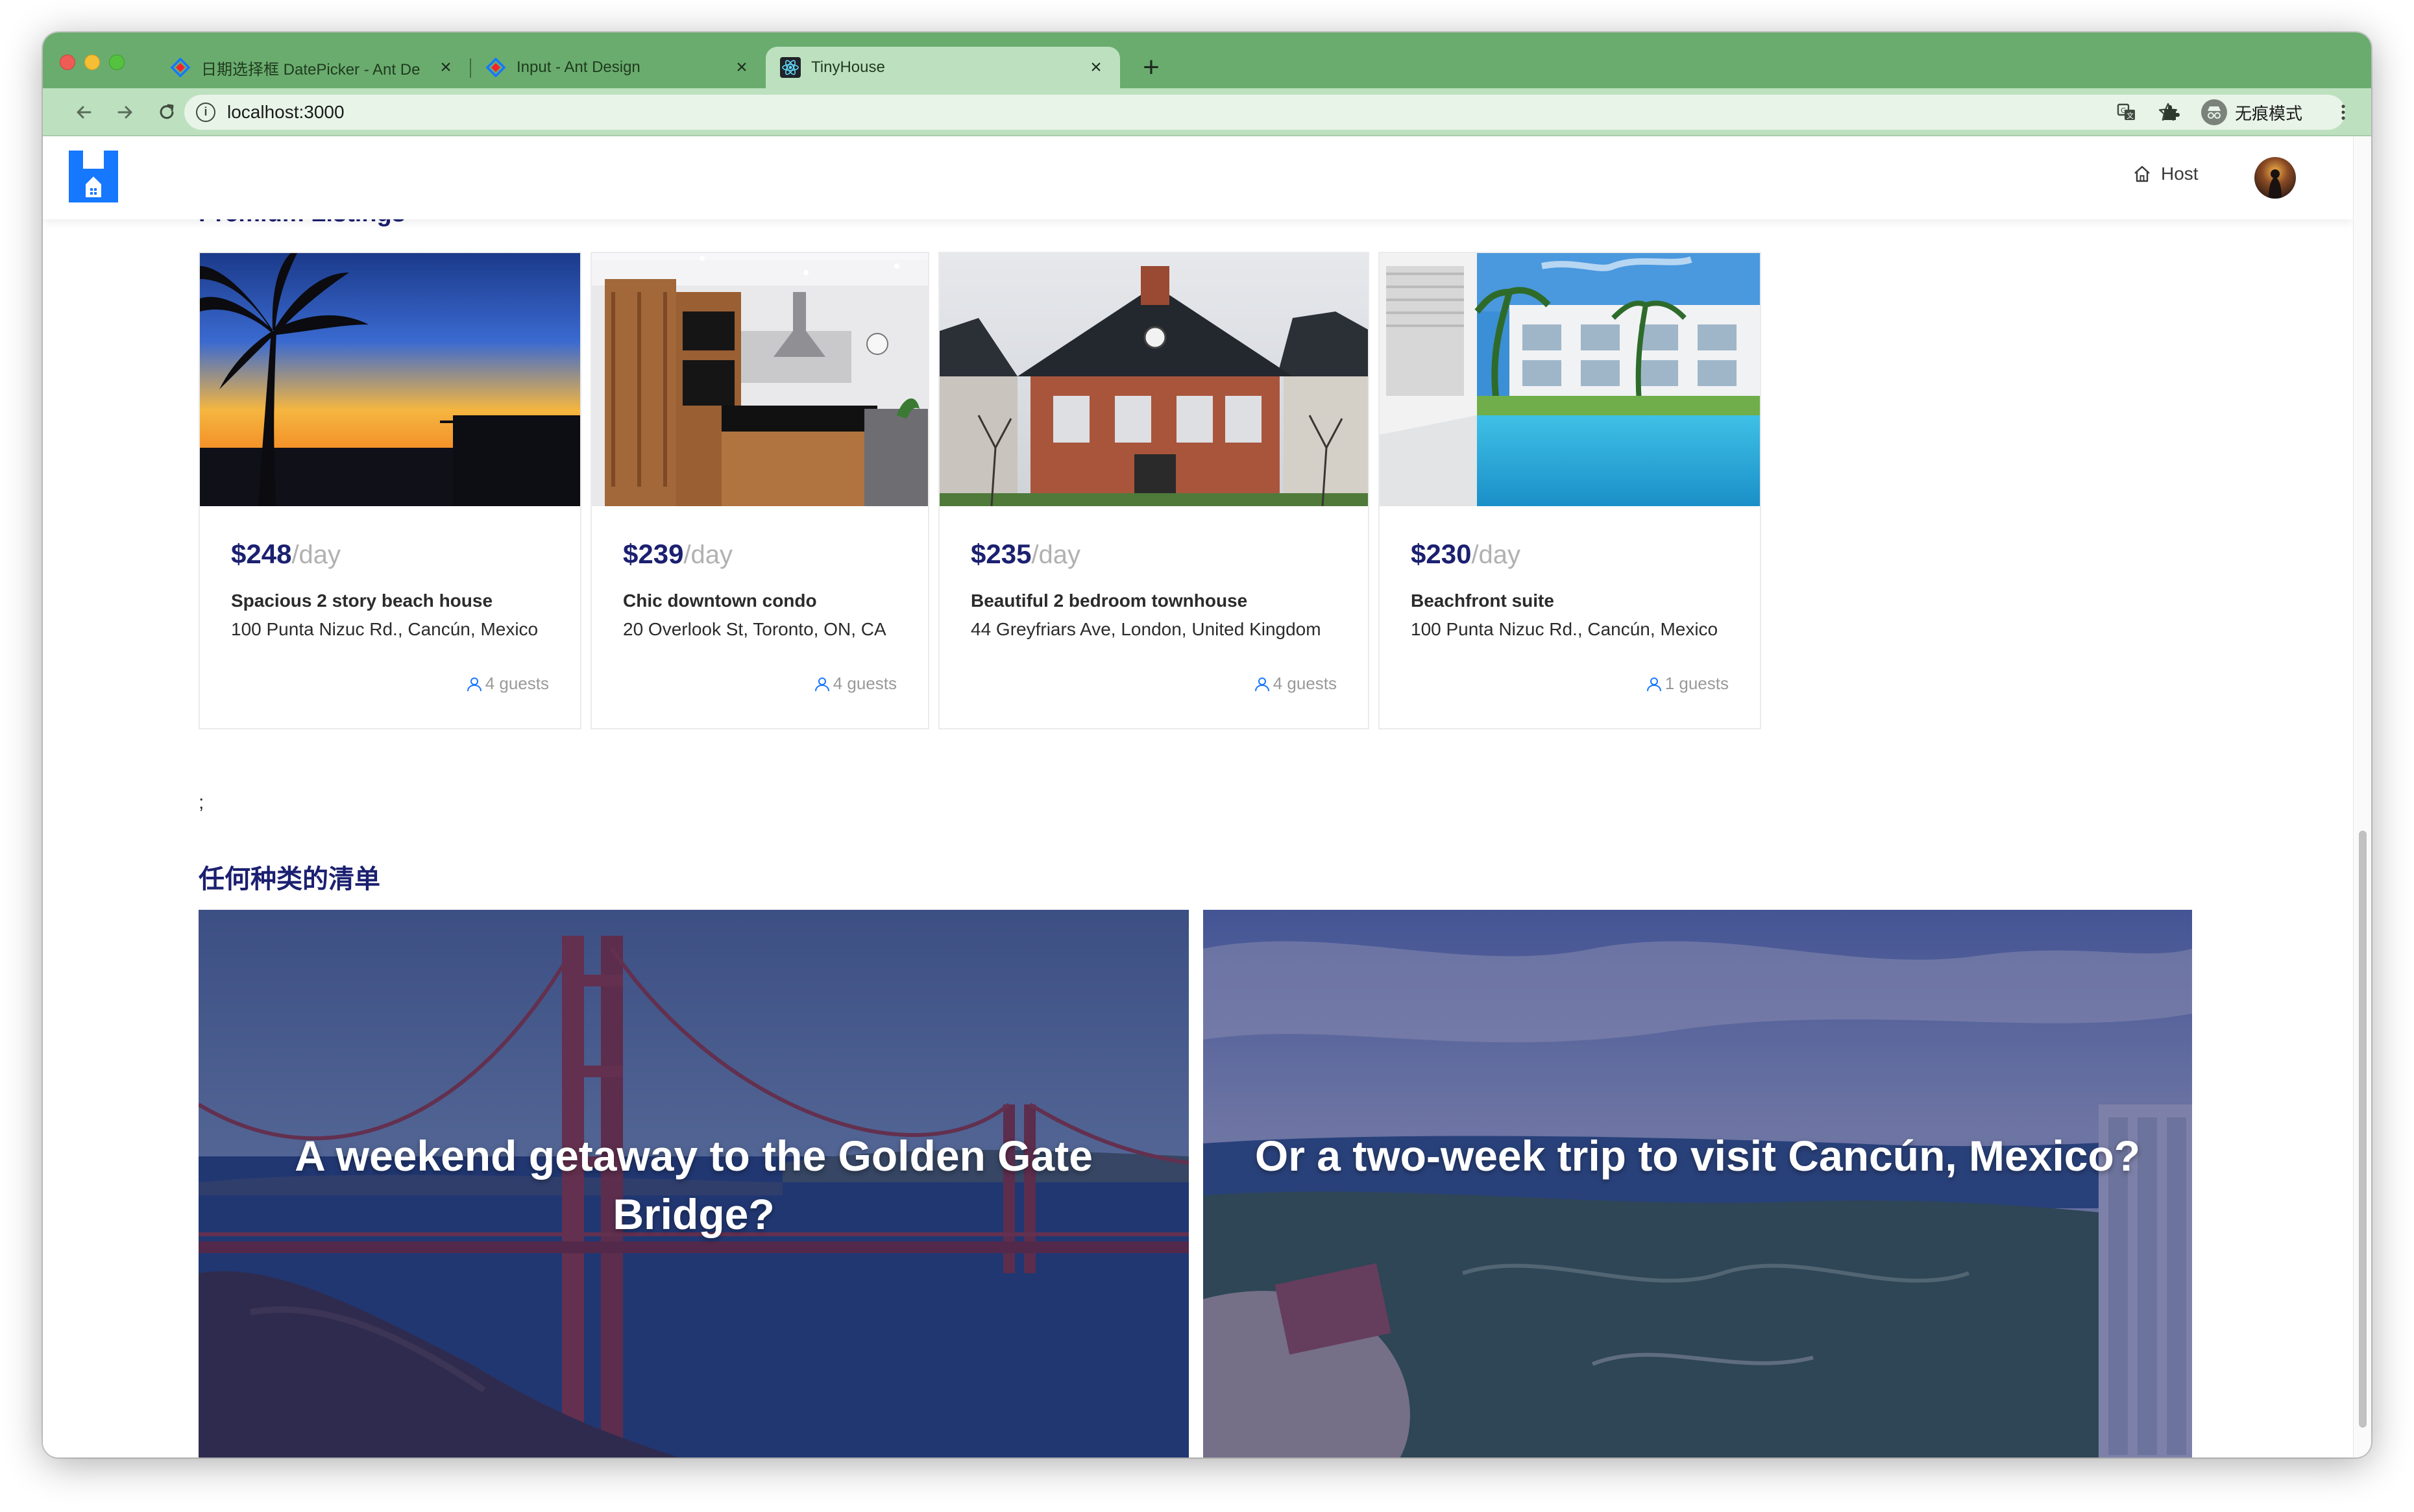  What do you see at coordinates (2130, 115) in the screenshot?
I see `svg-text: 文` at bounding box center [2130, 115].